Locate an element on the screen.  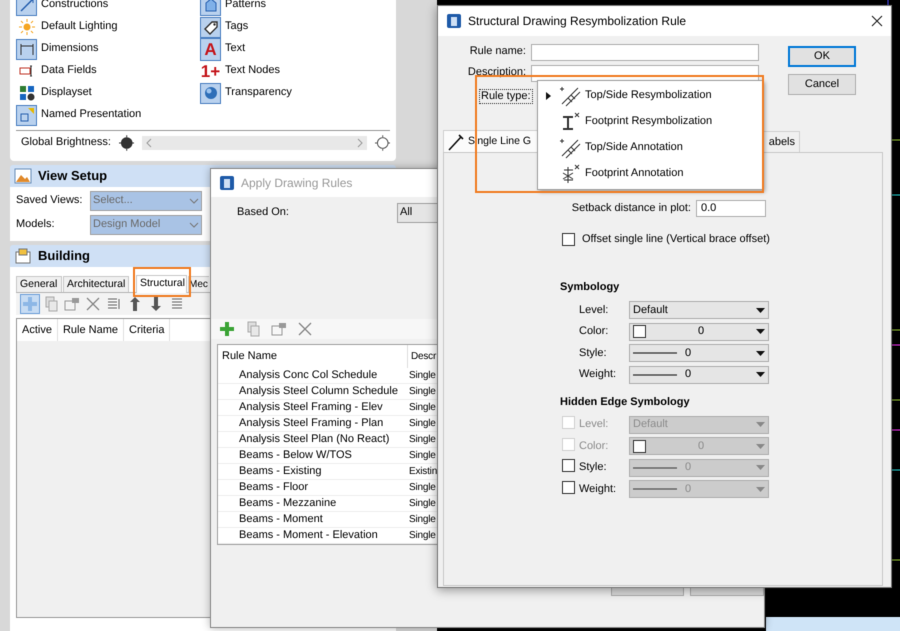
checkbox-label: Offset single line (Vertical brace offset) is located at coordinates (676, 239).